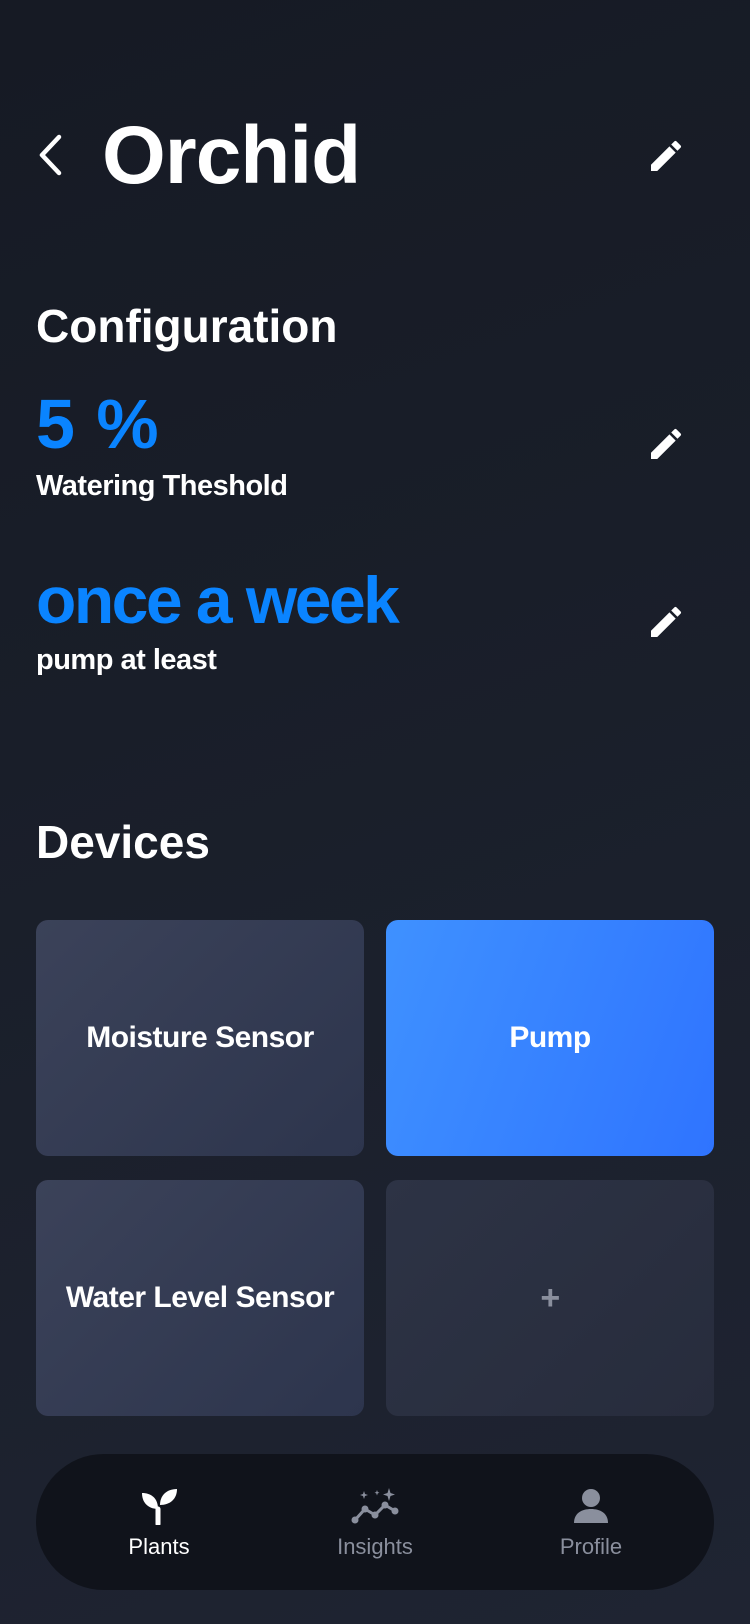 Image resolution: width=750 pixels, height=1624 pixels. I want to click on header: Orchid, so click(375, 155).